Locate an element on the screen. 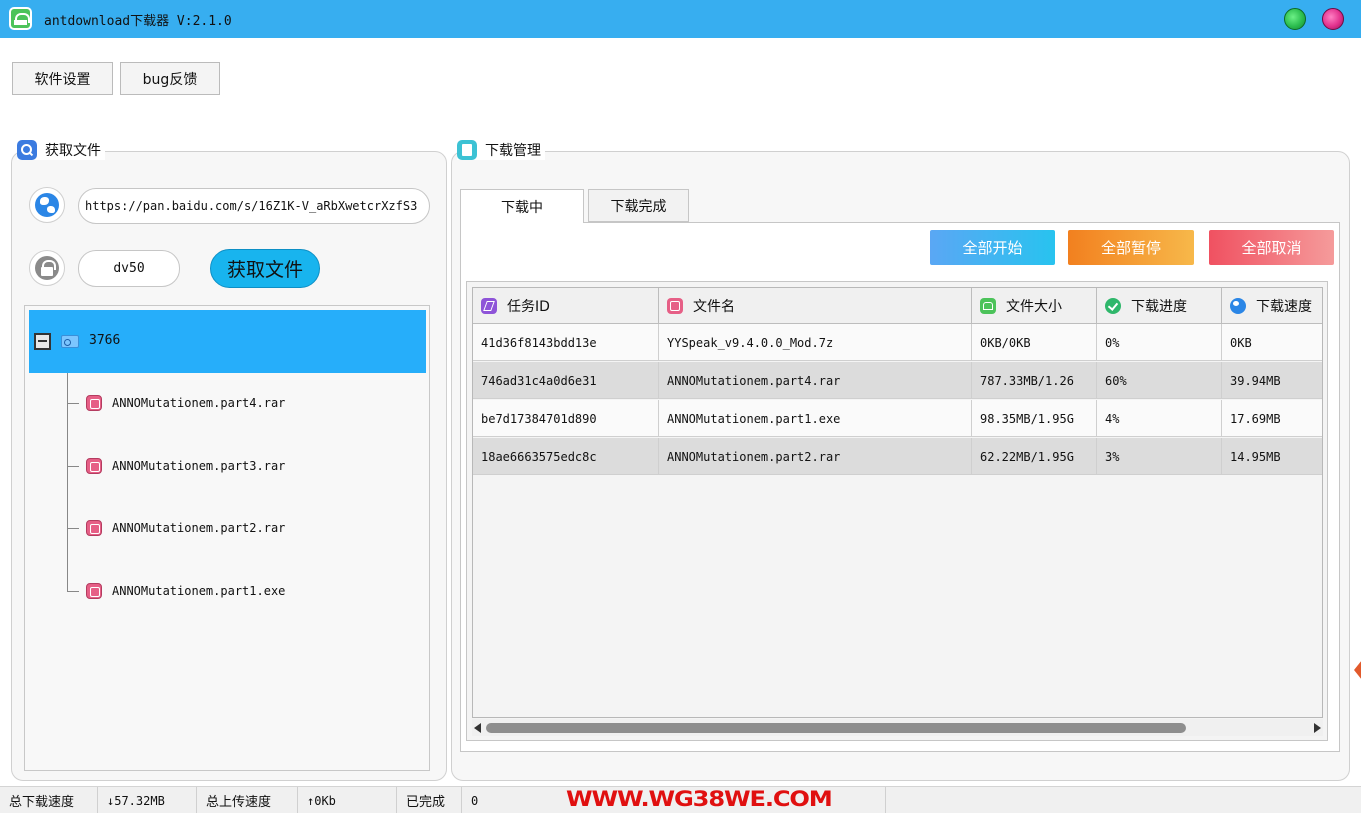  folder-icon is located at coordinates (70, 341).